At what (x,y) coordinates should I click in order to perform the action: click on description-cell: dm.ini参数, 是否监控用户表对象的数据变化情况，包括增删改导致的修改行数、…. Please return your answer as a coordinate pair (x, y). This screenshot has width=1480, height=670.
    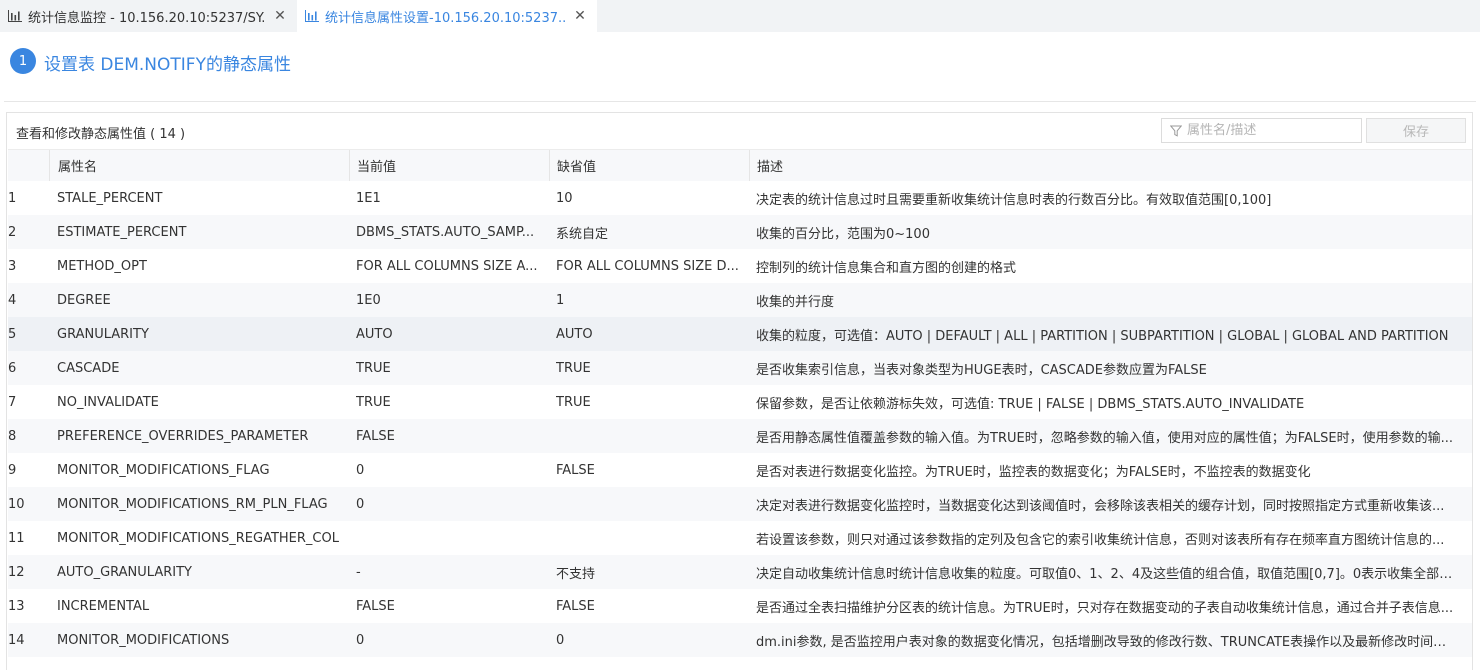
    Looking at the image, I should click on (1101, 640).